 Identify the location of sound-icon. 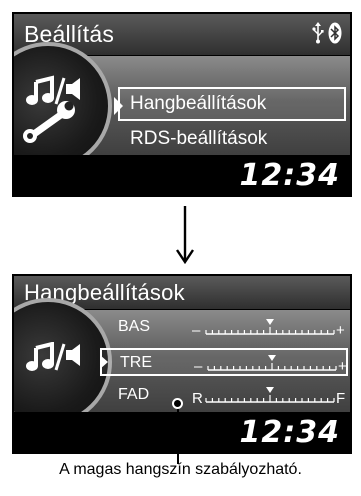
(53, 356).